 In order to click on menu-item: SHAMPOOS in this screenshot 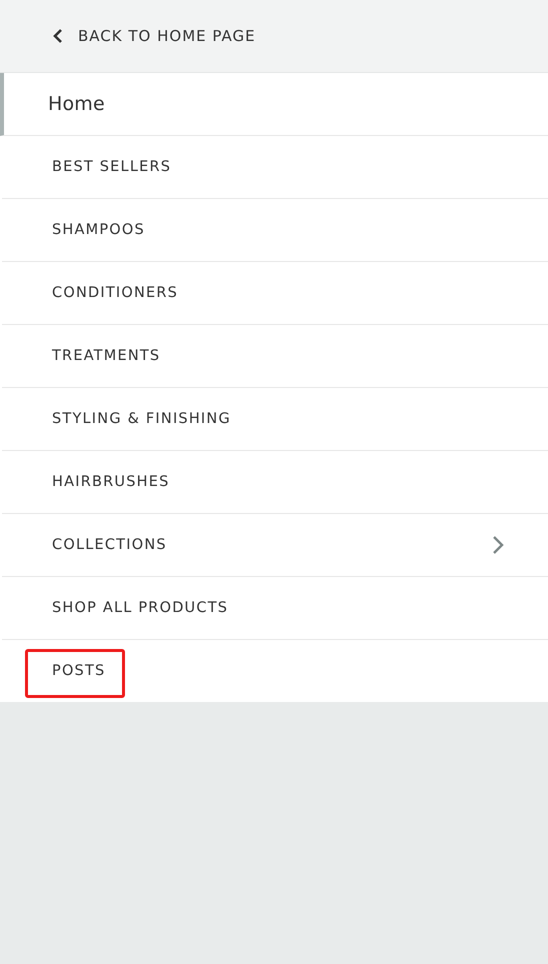, I will do `click(275, 230)`.